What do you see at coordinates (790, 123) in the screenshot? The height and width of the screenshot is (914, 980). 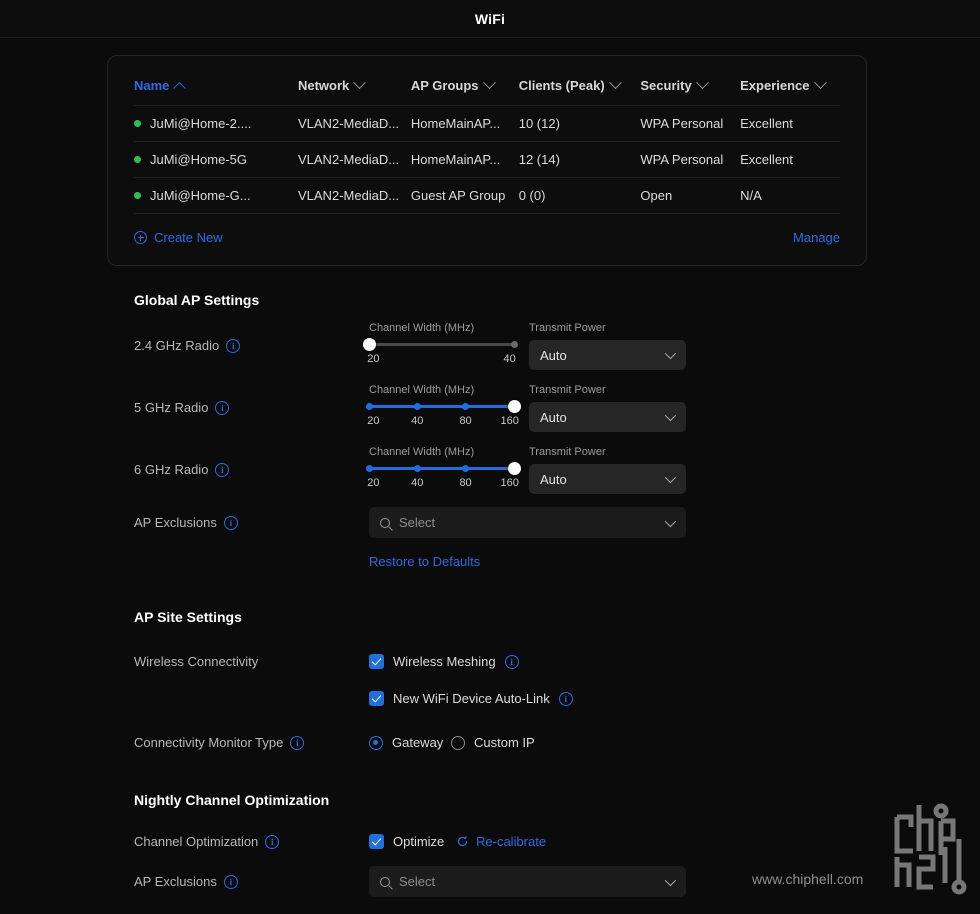 I see `cell-experience: Excellent` at bounding box center [790, 123].